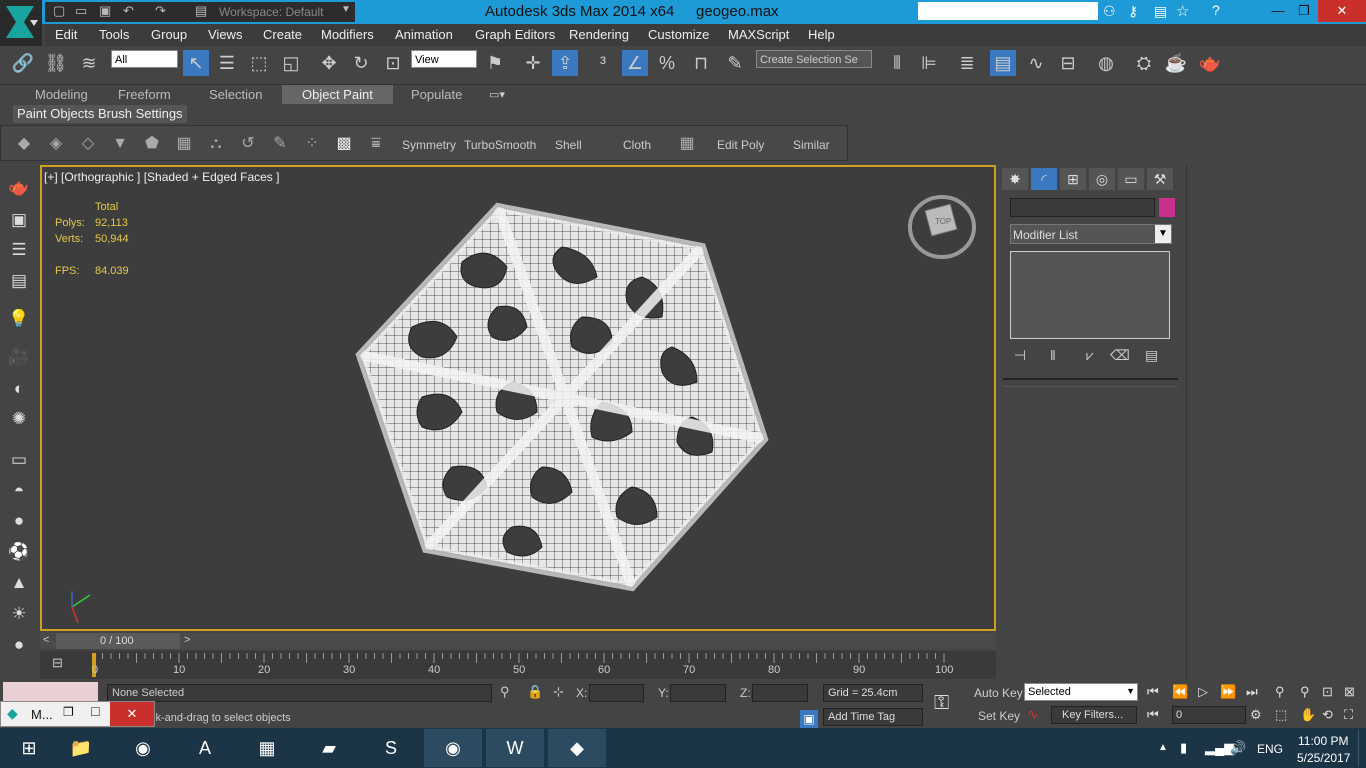 The width and height of the screenshot is (1366, 768). I want to click on layer-manager-icon: ≣, so click(967, 63).